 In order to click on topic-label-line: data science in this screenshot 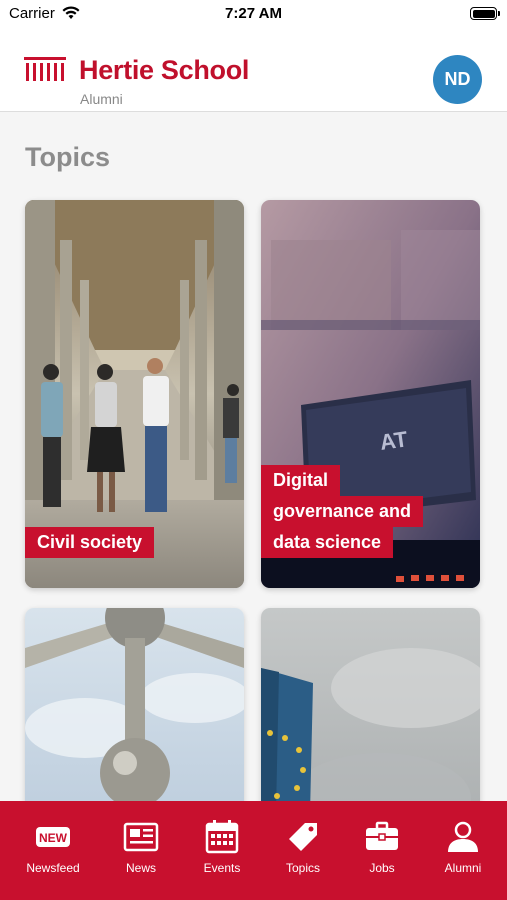, I will do `click(327, 542)`.